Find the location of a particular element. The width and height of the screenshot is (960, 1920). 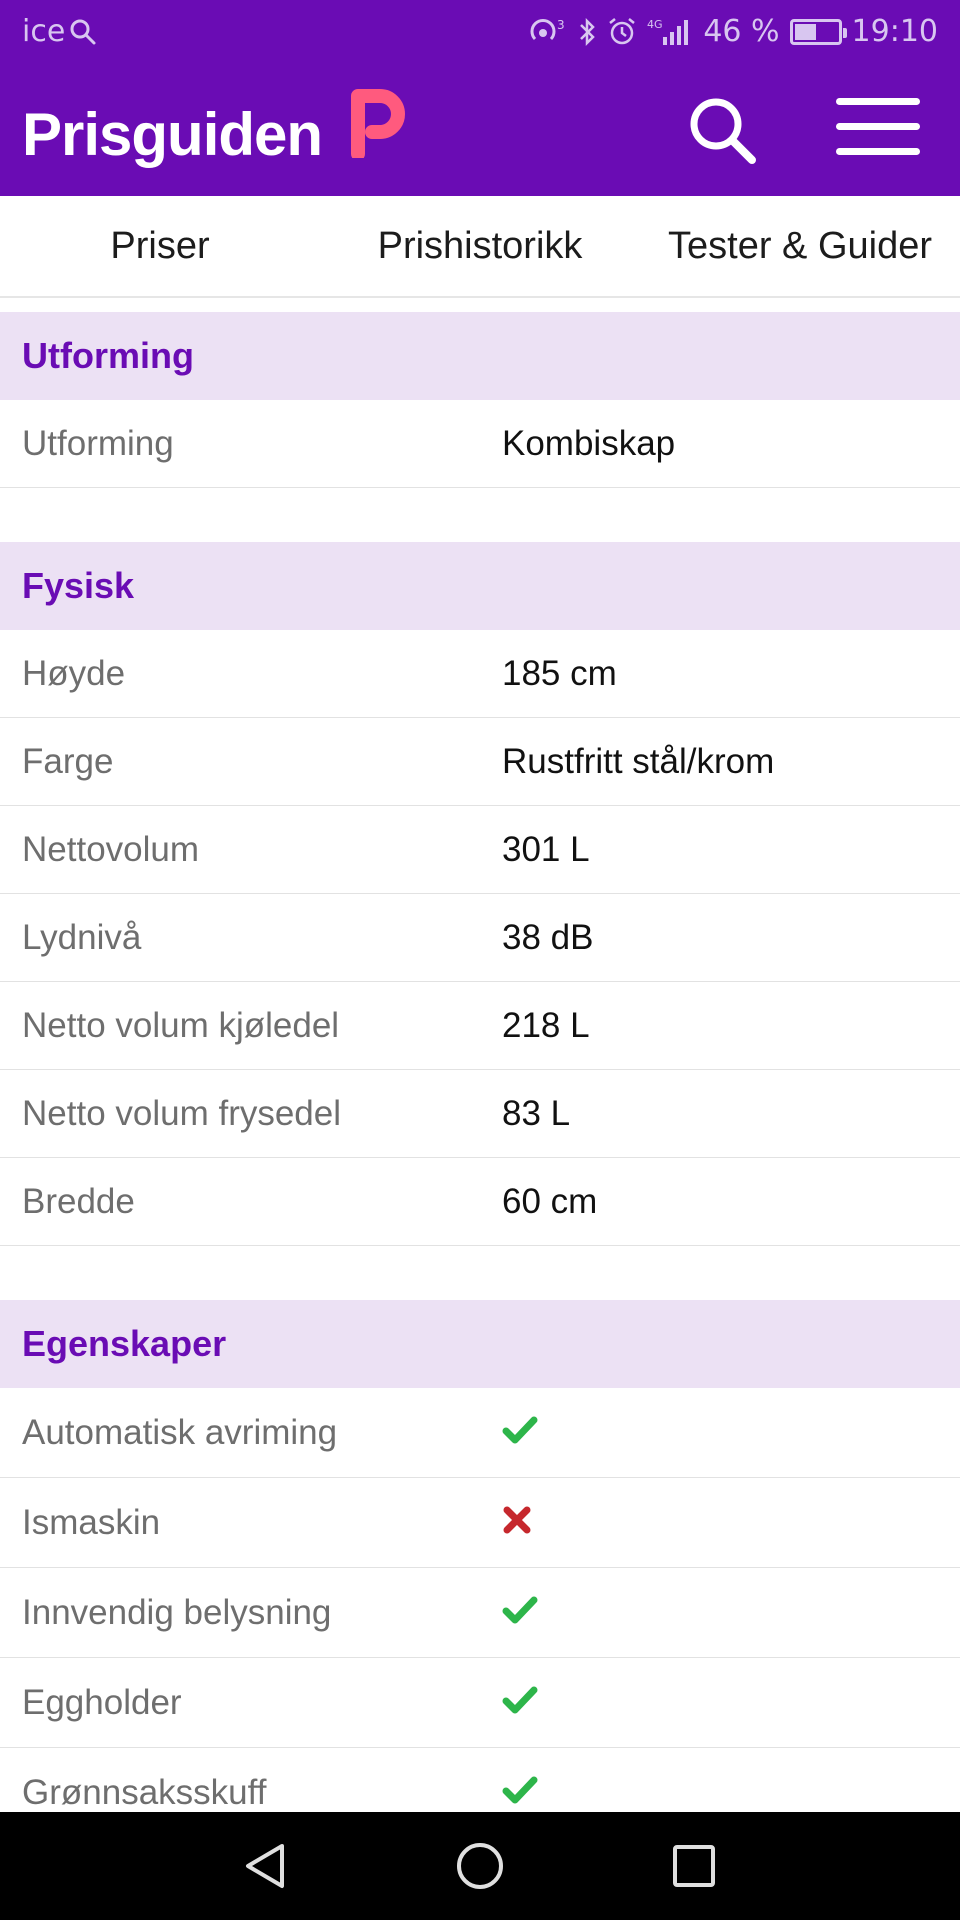

section-header-utforming: Utforming is located at coordinates (480, 356).